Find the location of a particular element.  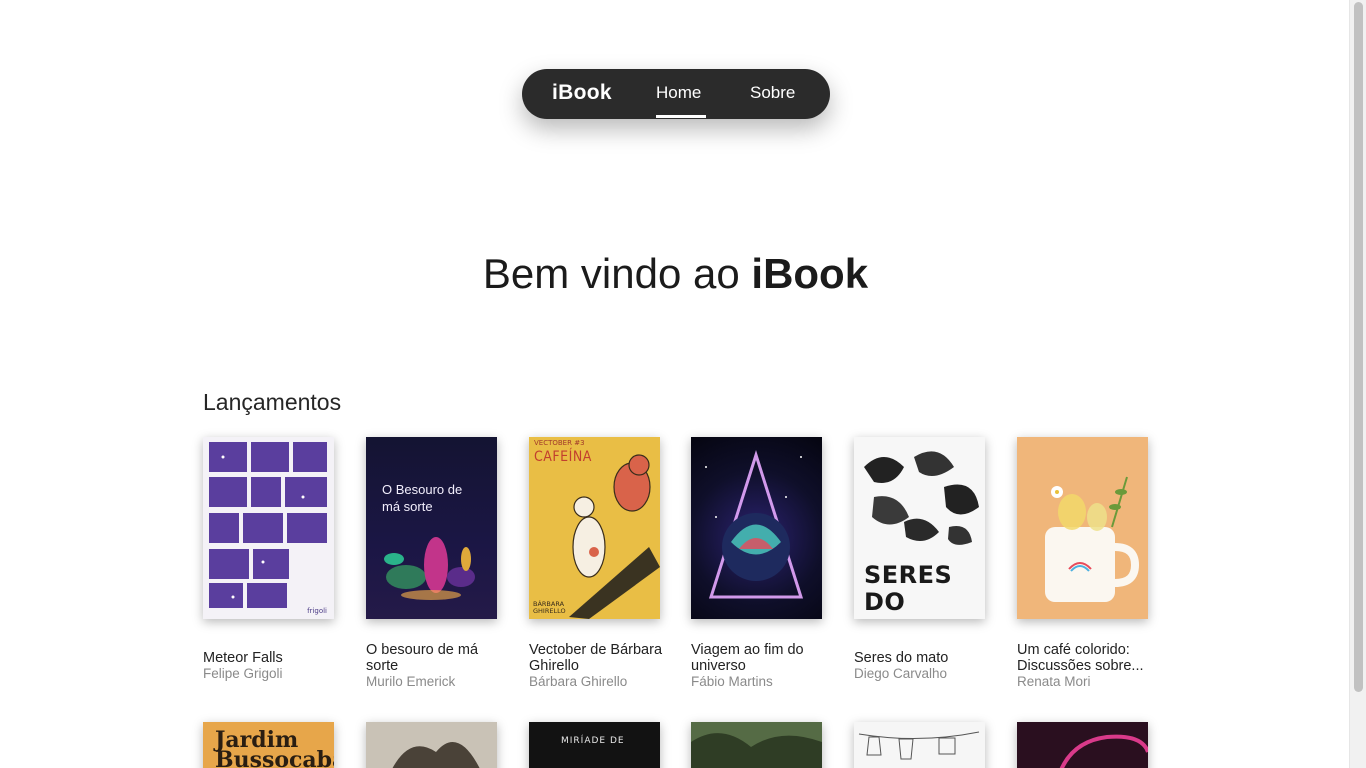

cover-title: Jardim Bussocaba is located at coordinates (274, 747).